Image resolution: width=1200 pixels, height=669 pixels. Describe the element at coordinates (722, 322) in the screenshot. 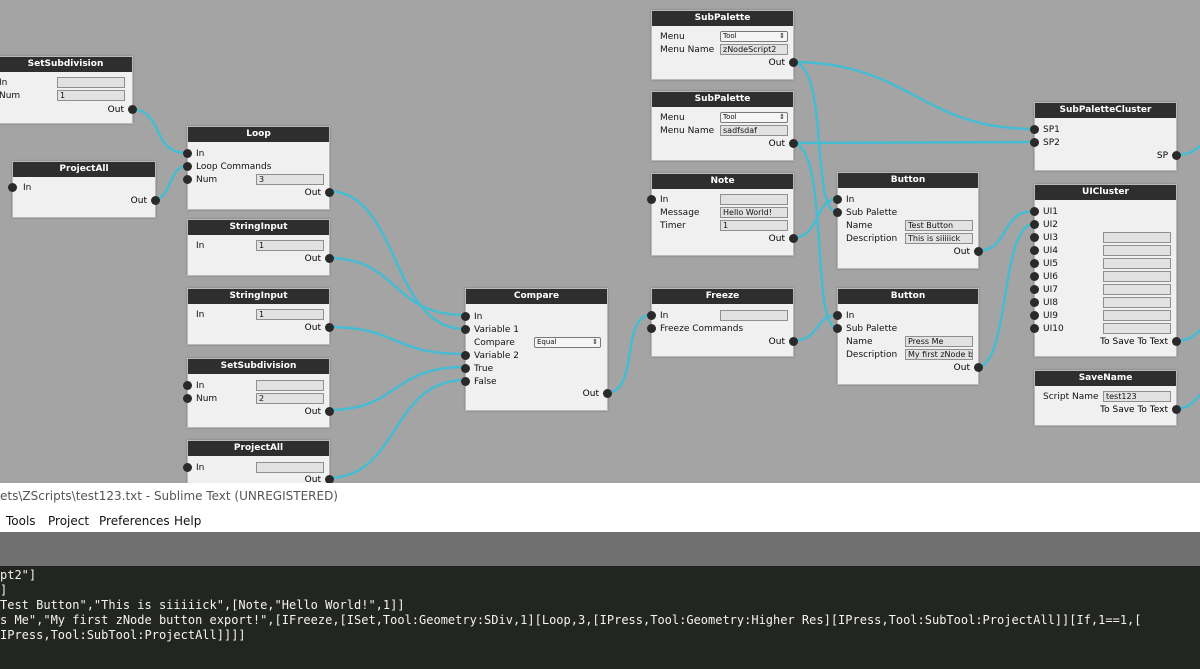

I see `node-freeze: Freeze In Freeze Commands Out` at that location.